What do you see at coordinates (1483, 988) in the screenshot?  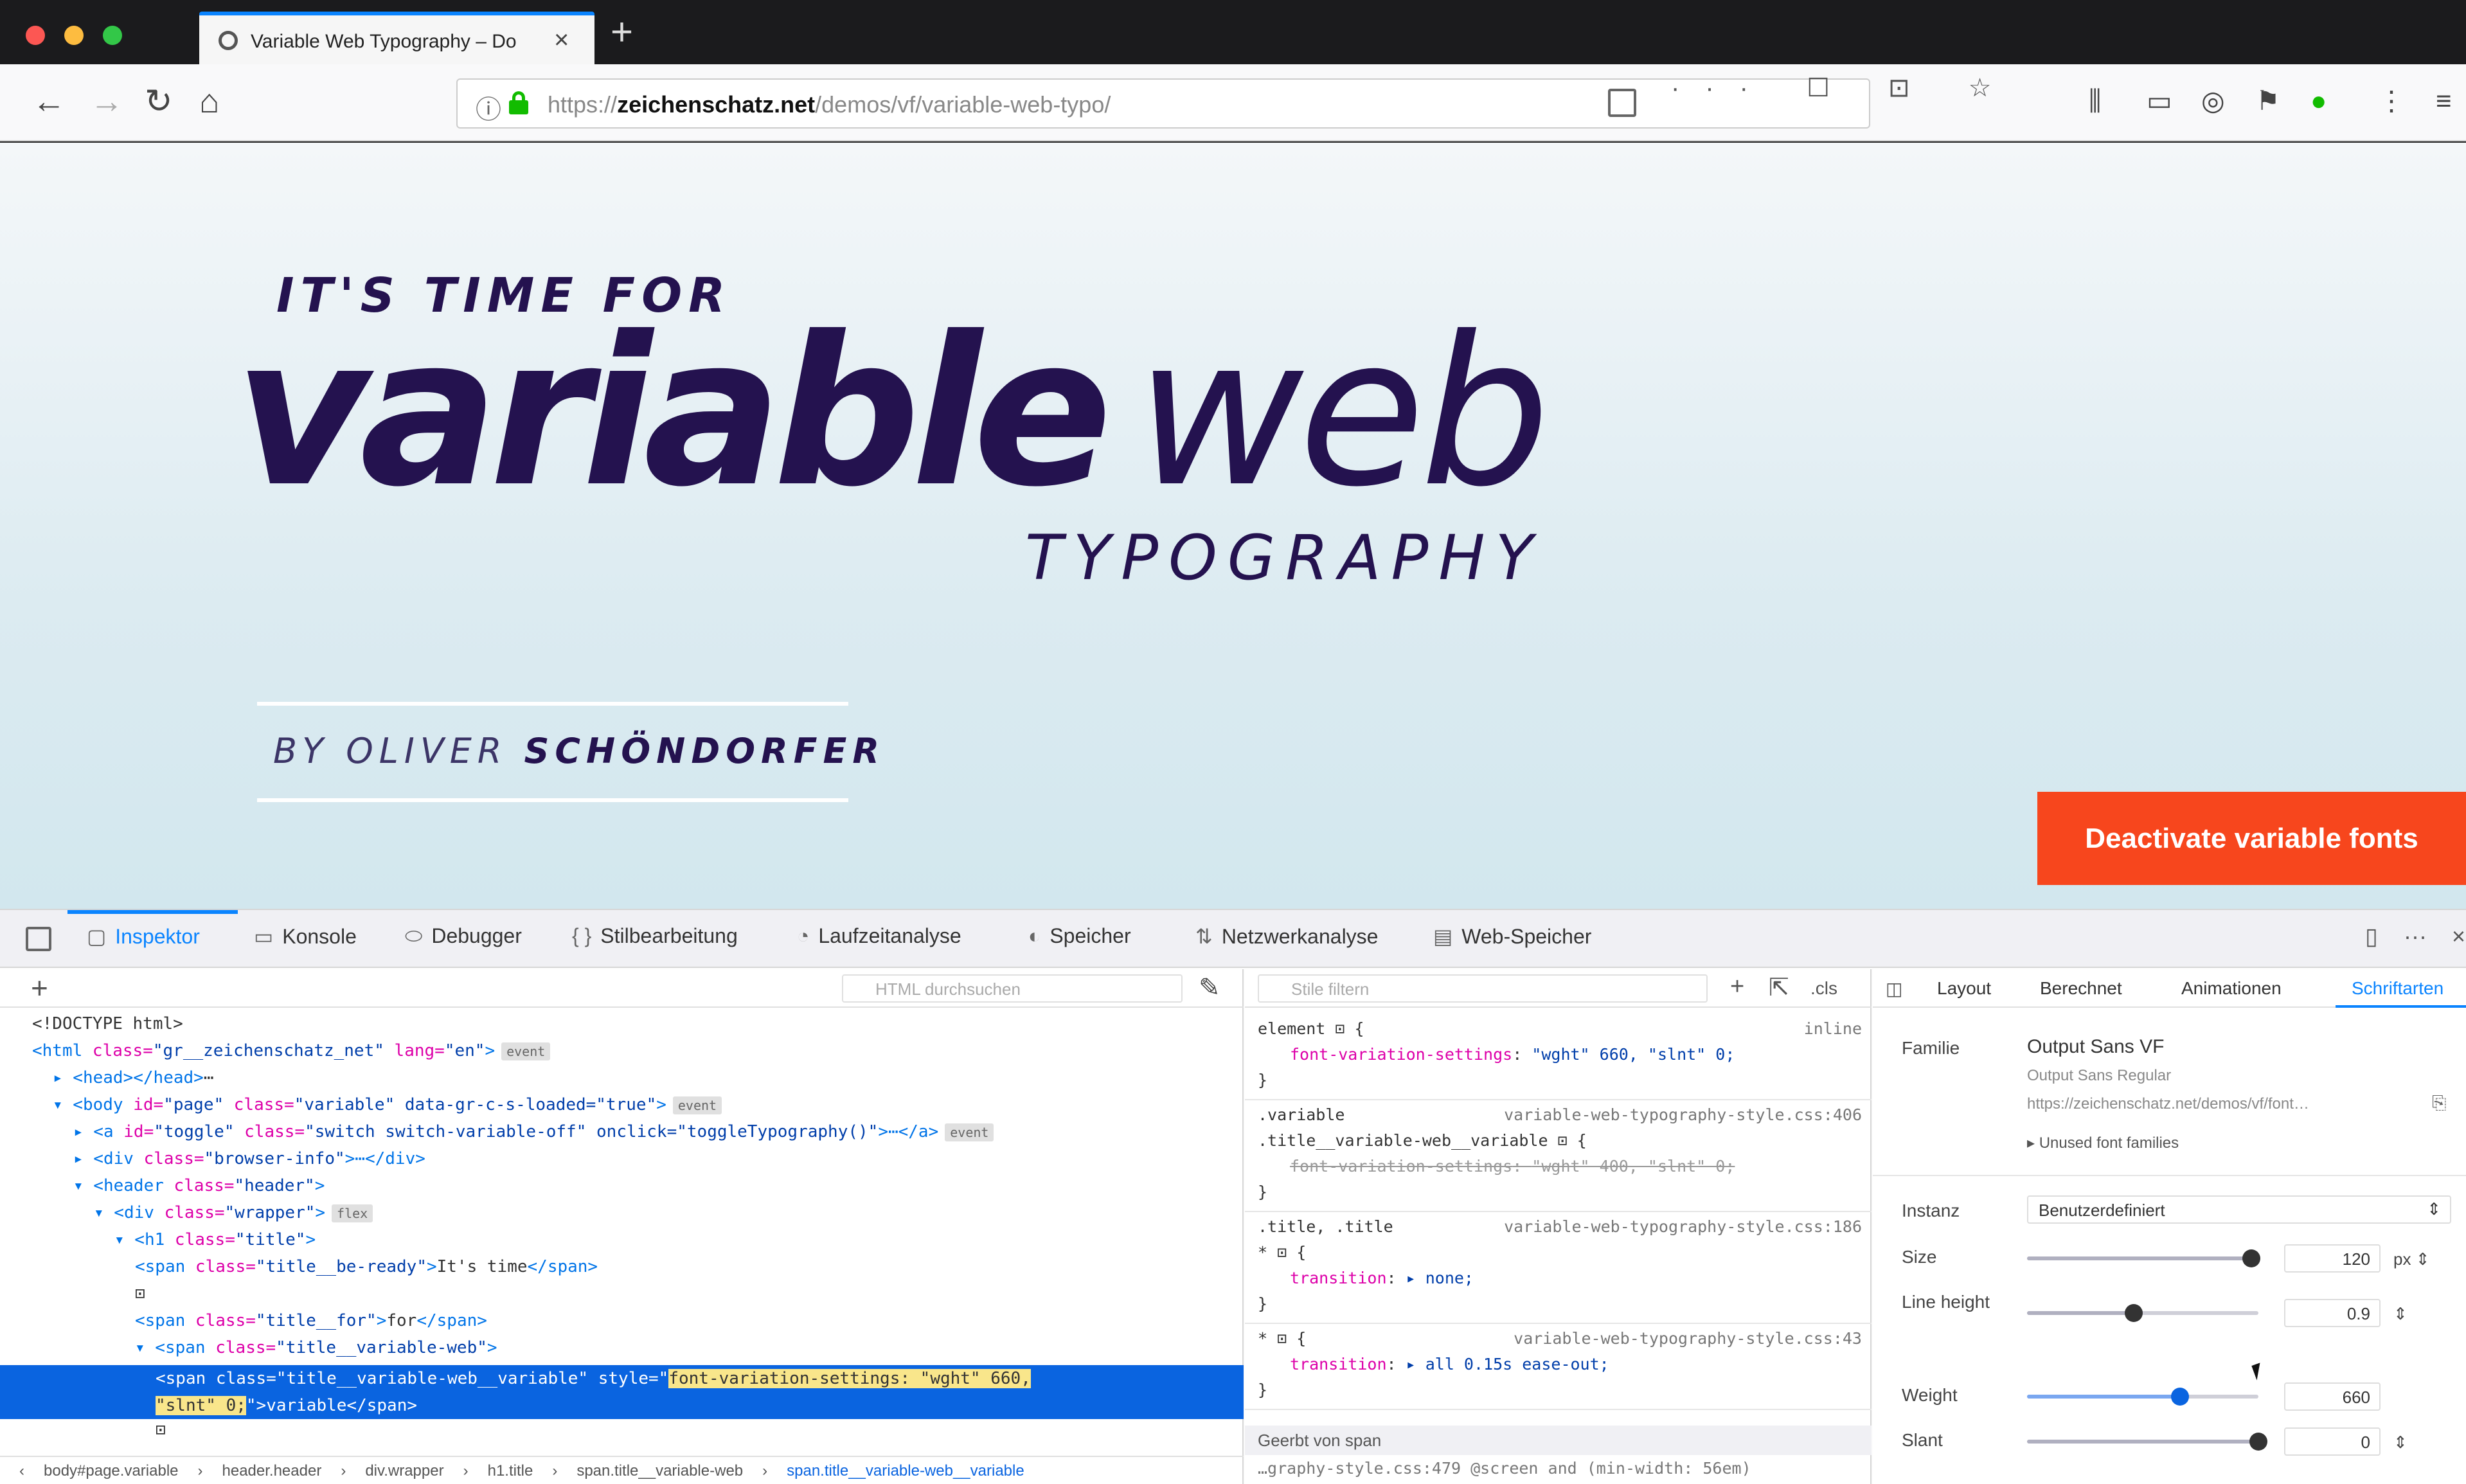 I see `rules-filter-input: Stile filtern` at bounding box center [1483, 988].